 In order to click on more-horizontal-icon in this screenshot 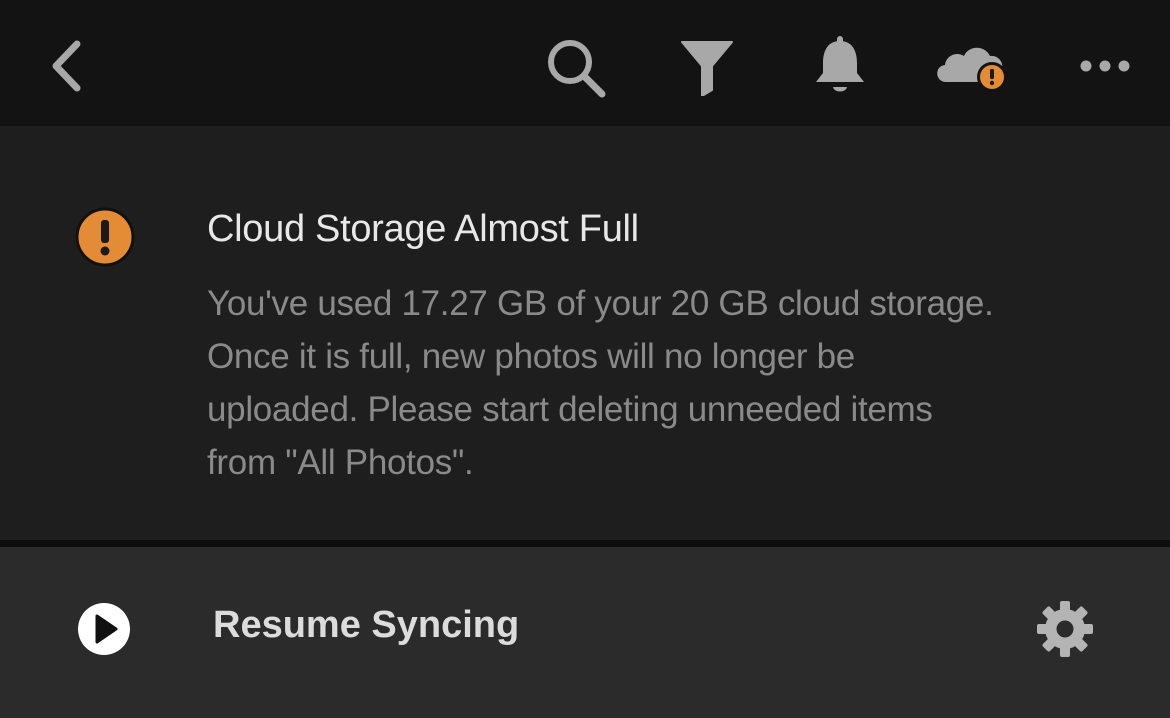, I will do `click(1105, 66)`.